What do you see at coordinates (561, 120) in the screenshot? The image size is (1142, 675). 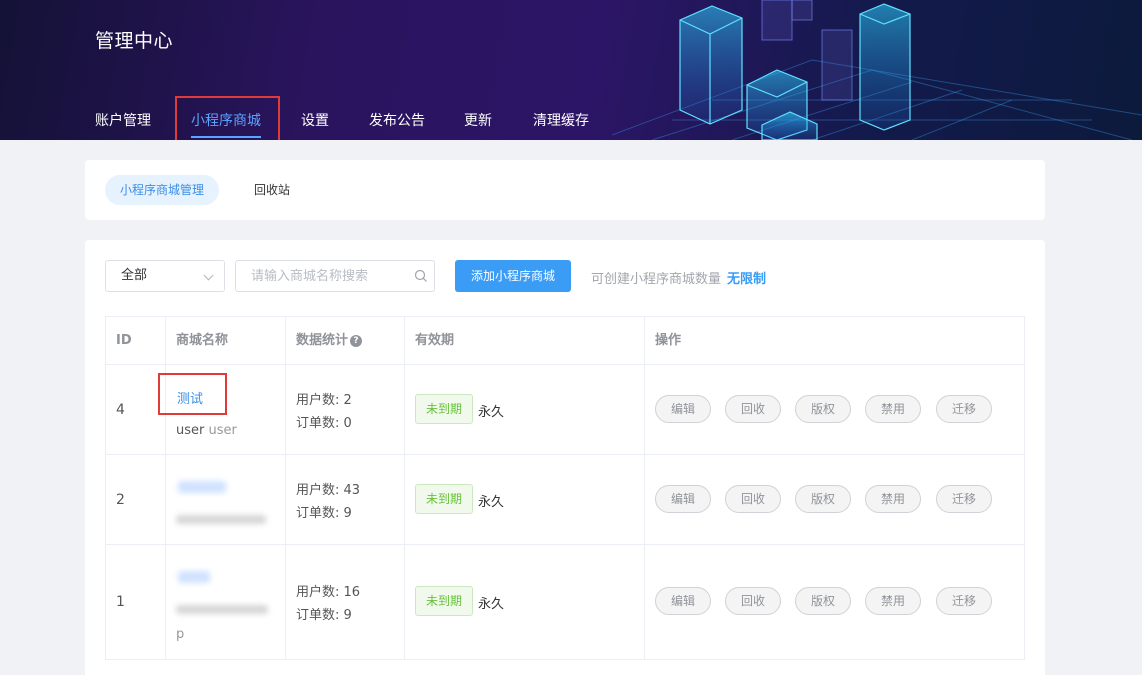 I see `nav-item-clear-cache: 清理缓存` at bounding box center [561, 120].